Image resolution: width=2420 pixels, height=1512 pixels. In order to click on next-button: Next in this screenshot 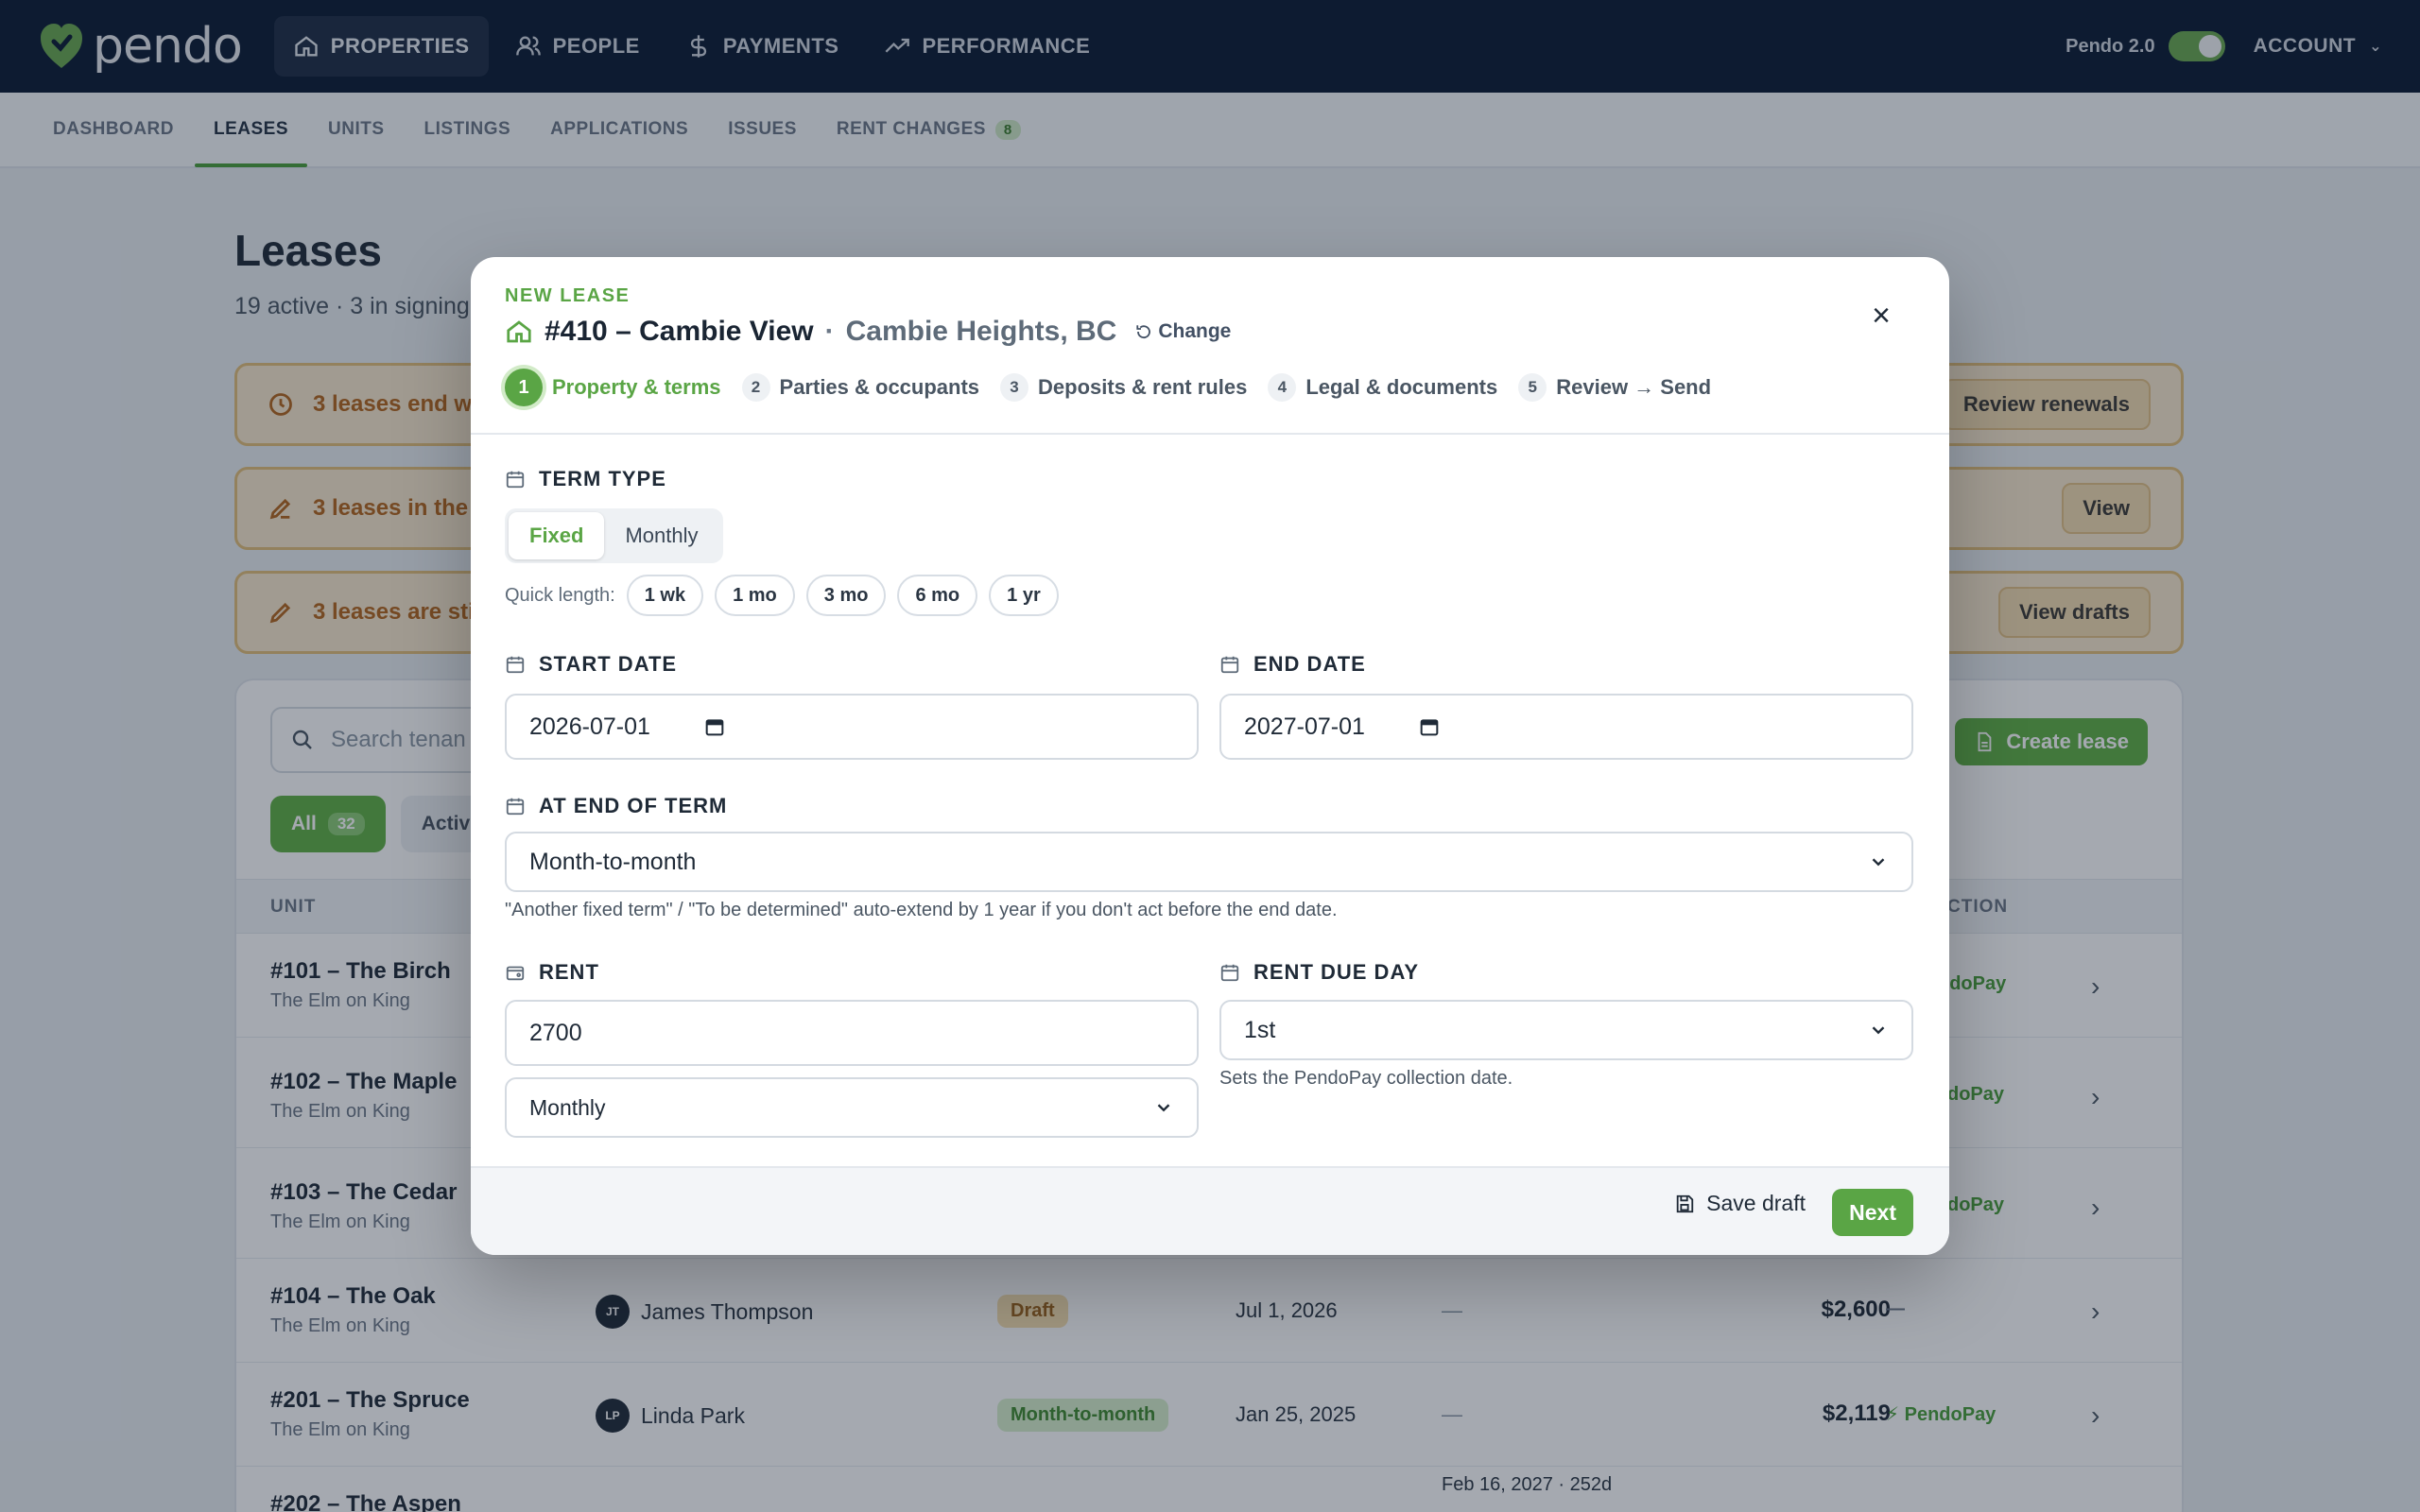, I will do `click(1872, 1212)`.